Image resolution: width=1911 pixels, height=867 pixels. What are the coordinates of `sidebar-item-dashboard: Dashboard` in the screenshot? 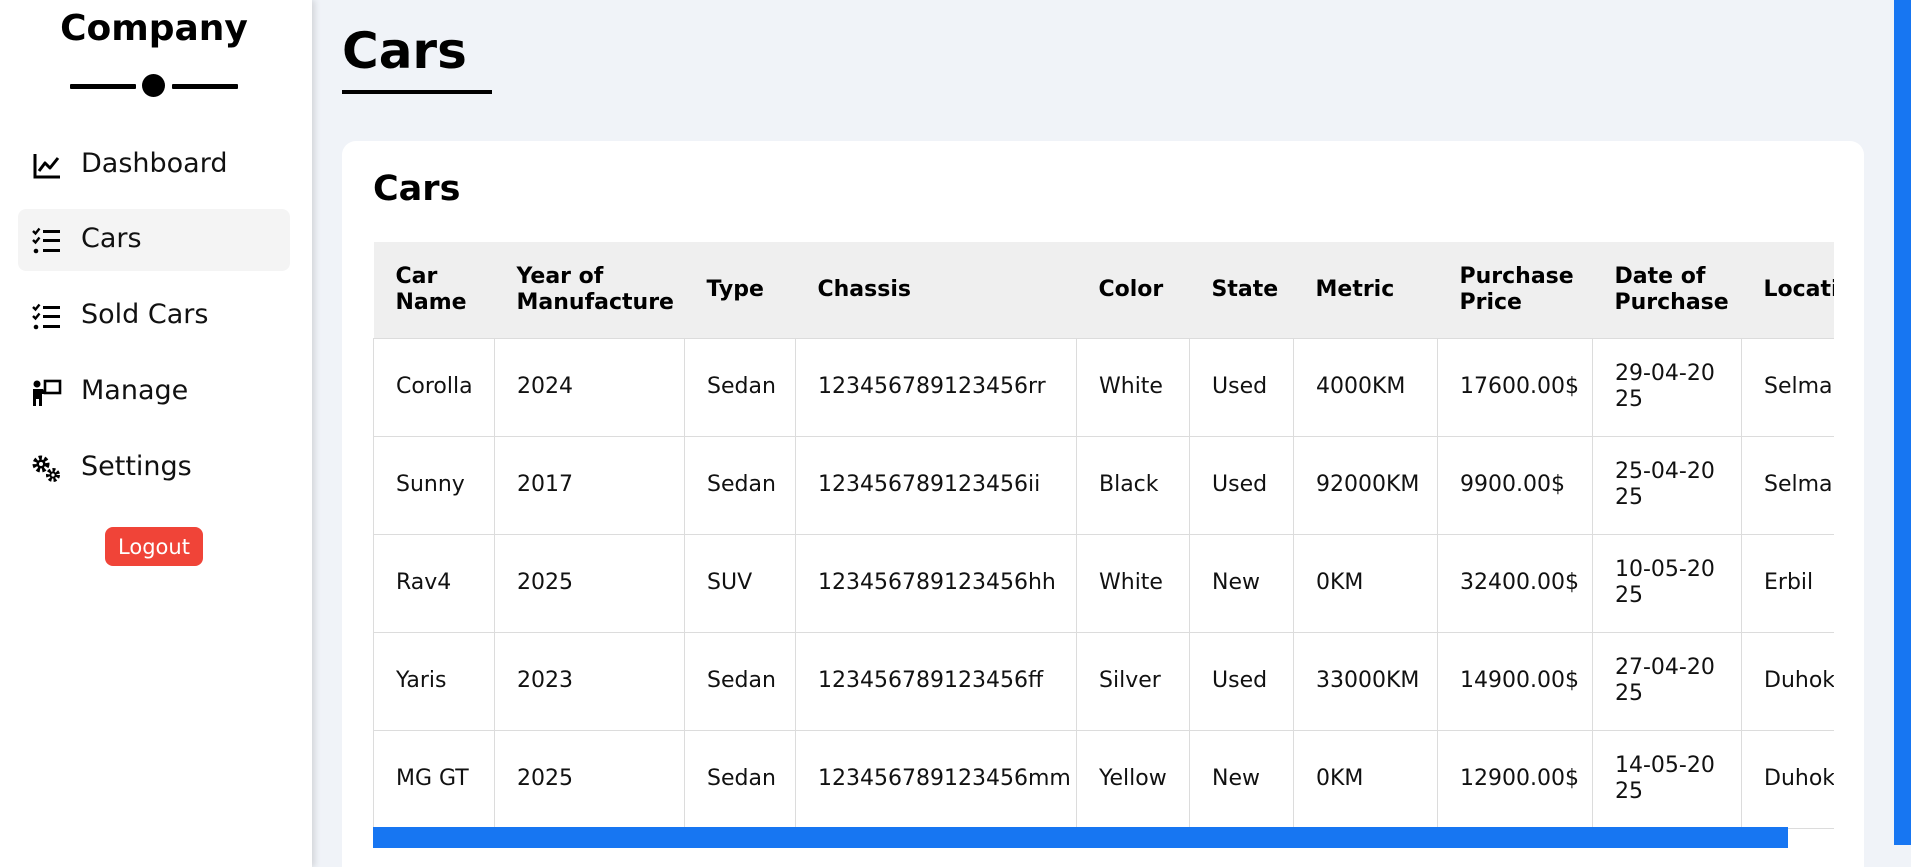 It's located at (154, 165).